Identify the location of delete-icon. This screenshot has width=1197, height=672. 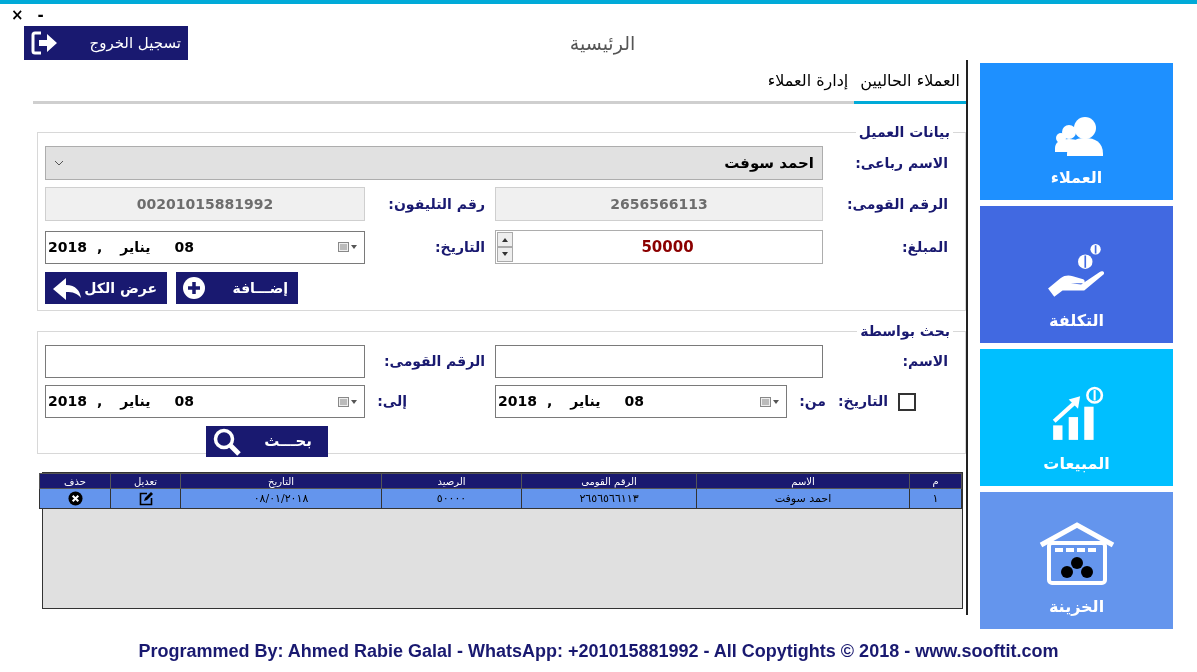
(75, 498).